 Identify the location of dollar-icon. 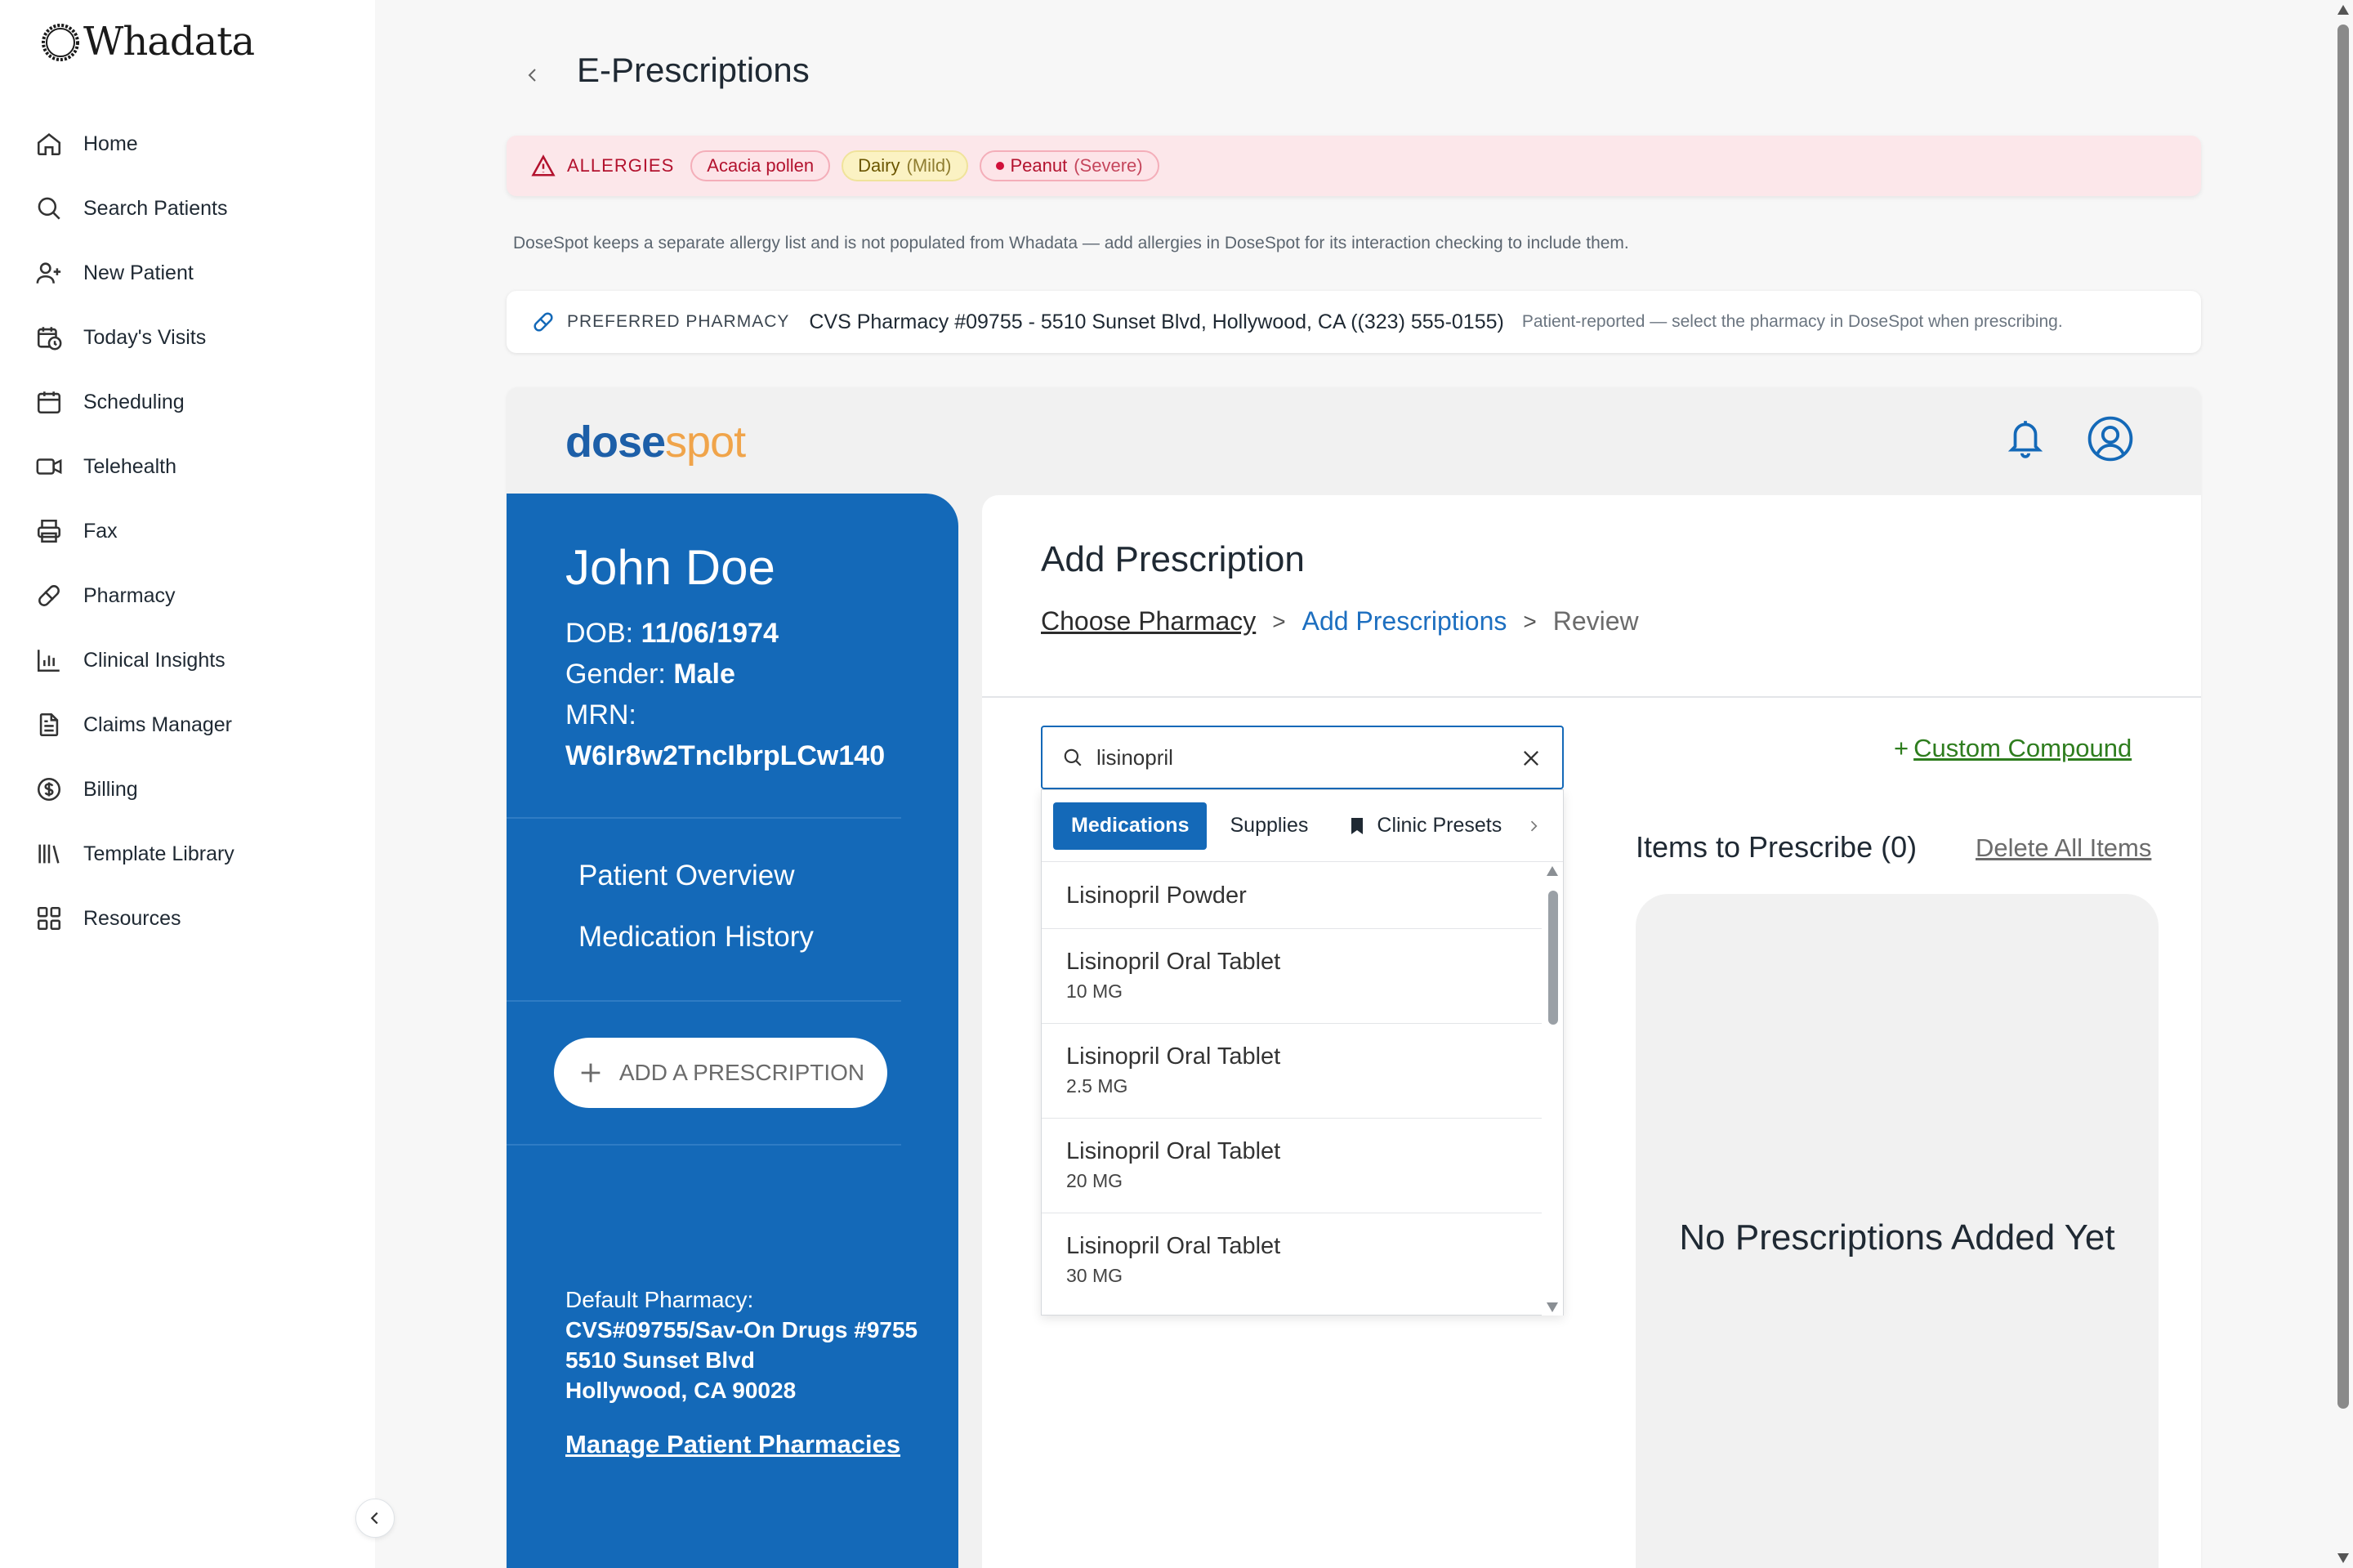
(49, 789).